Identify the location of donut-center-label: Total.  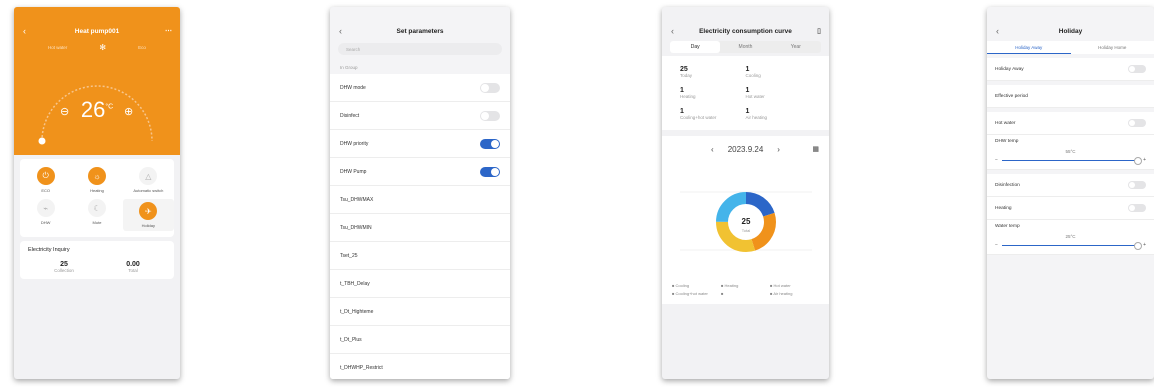
(746, 230).